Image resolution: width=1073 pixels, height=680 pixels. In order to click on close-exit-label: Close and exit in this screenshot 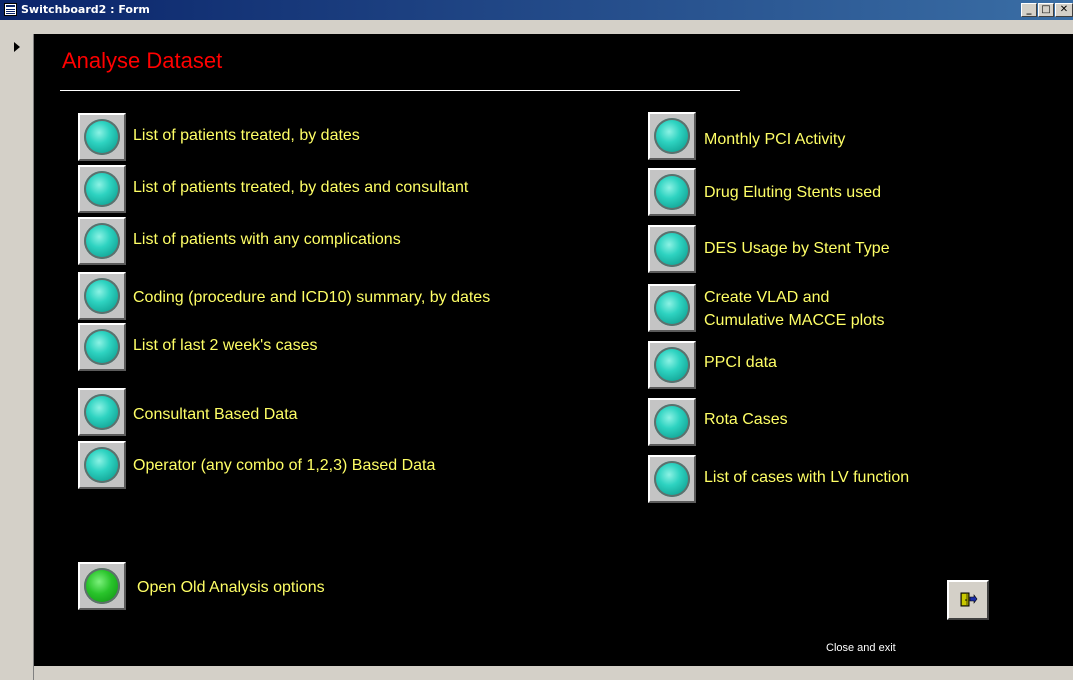, I will do `click(861, 648)`.